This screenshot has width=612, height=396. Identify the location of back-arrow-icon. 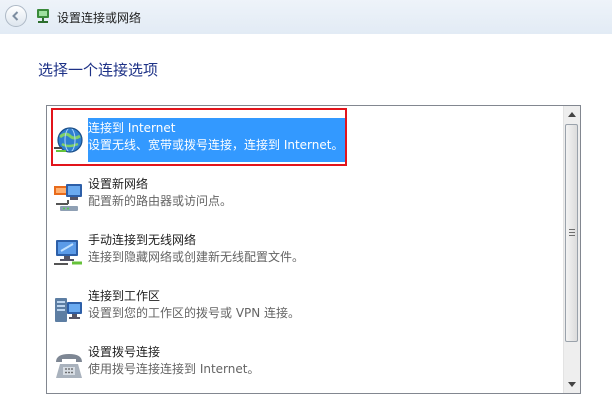
(15, 16).